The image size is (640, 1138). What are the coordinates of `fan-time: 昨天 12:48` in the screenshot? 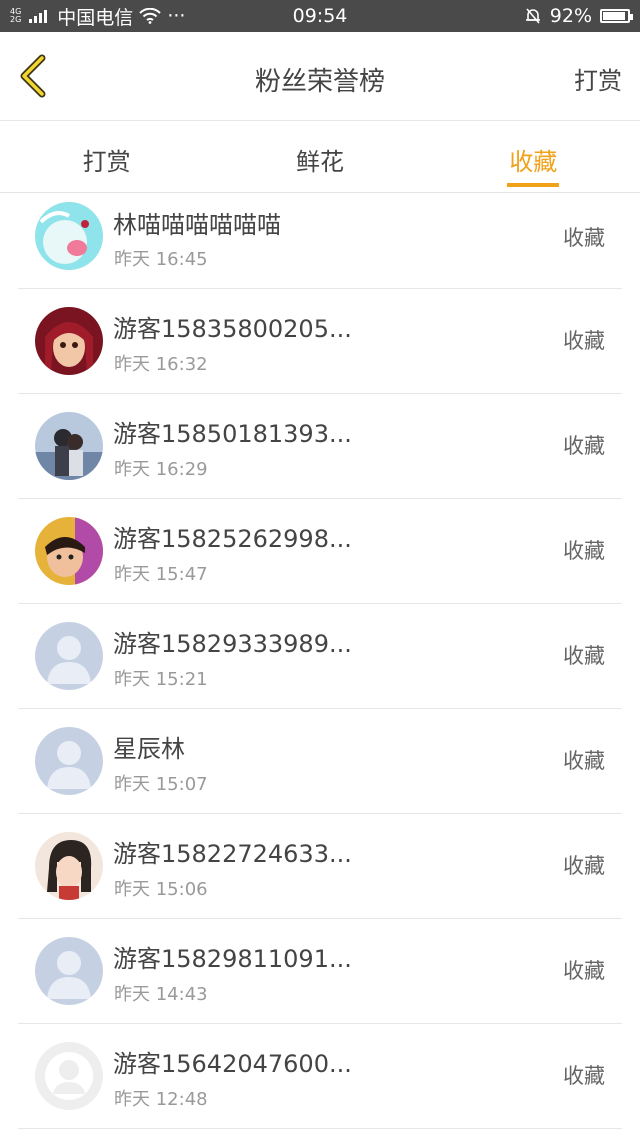 It's located at (161, 1099).